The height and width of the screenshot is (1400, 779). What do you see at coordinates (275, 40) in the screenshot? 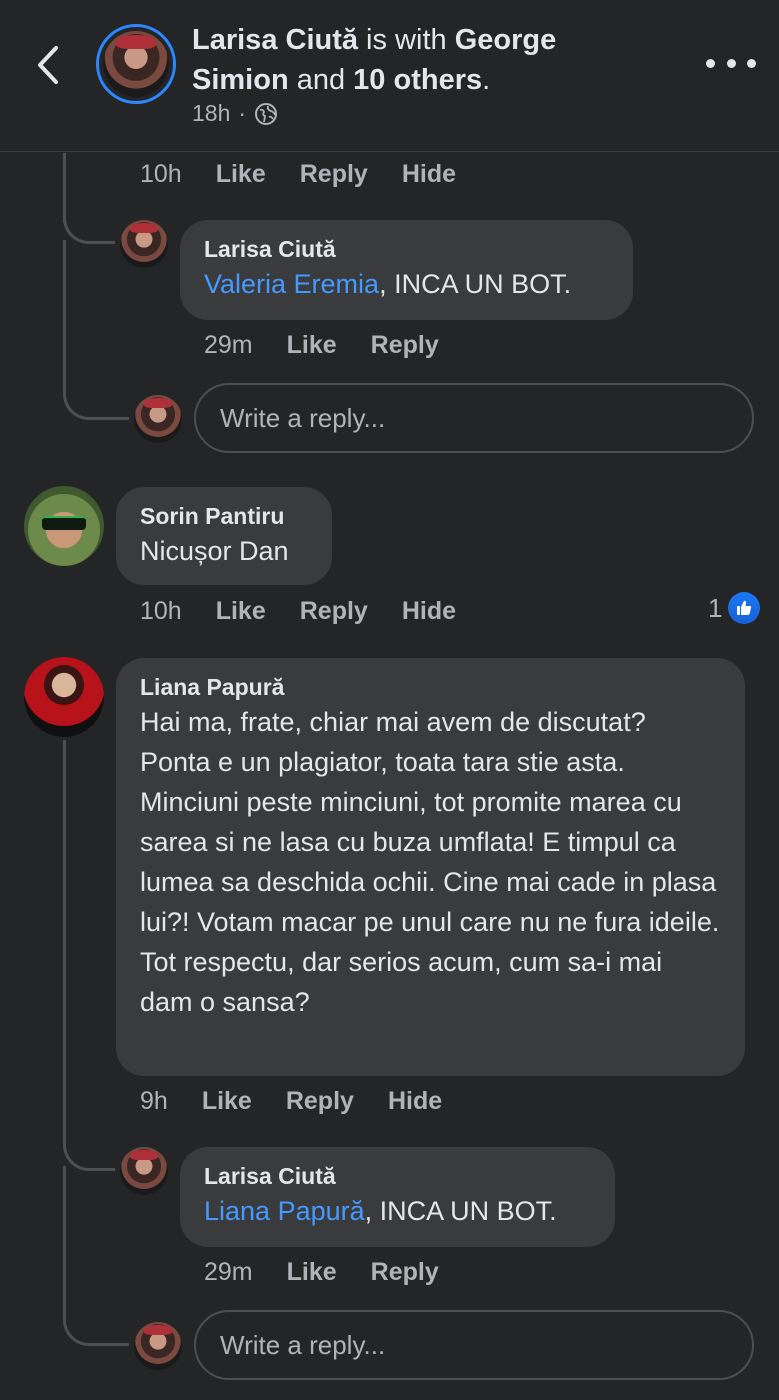
I see `author-name: Larisa Ciută` at bounding box center [275, 40].